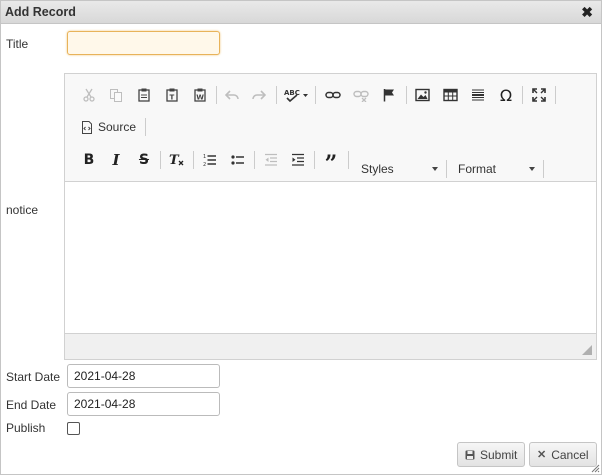  Describe the element at coordinates (116, 160) in the screenshot. I see `italic-icon: I` at that location.